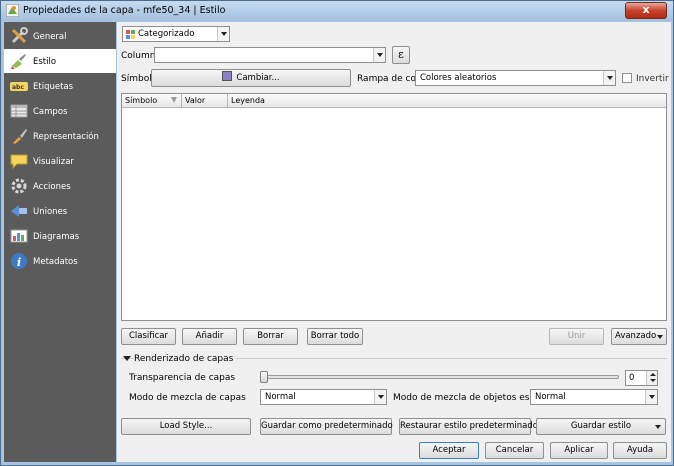  I want to click on transparency-slider, so click(441, 377).